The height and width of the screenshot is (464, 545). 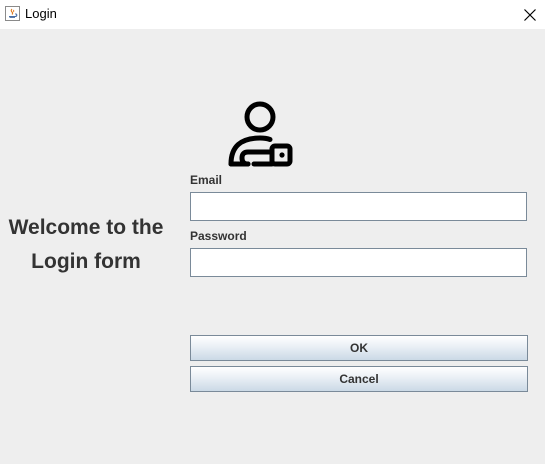 I want to click on ok-button: OK, so click(x=359, y=348).